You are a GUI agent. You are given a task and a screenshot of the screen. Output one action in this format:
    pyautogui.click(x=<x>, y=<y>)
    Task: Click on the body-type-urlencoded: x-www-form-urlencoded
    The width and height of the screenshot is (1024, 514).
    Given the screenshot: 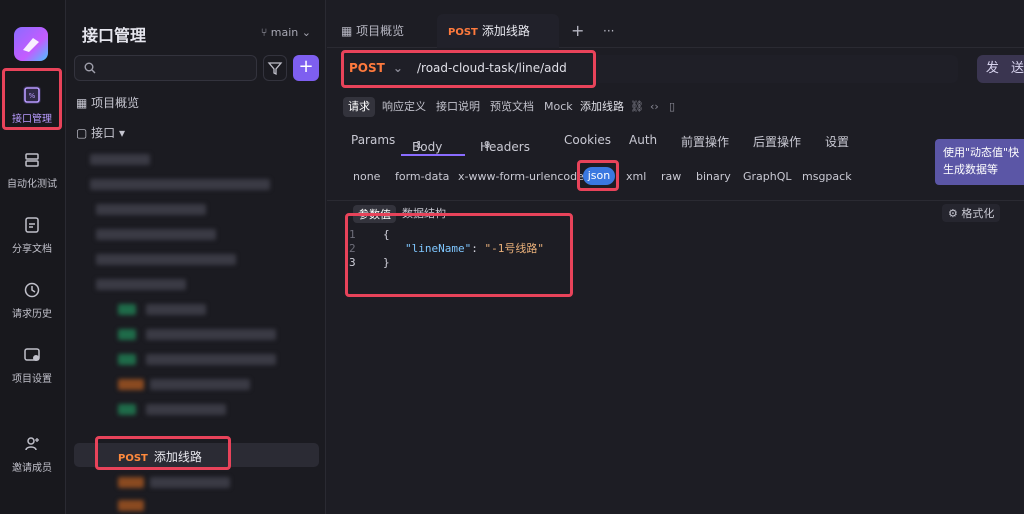 What is the action you would take?
    pyautogui.click(x=524, y=176)
    